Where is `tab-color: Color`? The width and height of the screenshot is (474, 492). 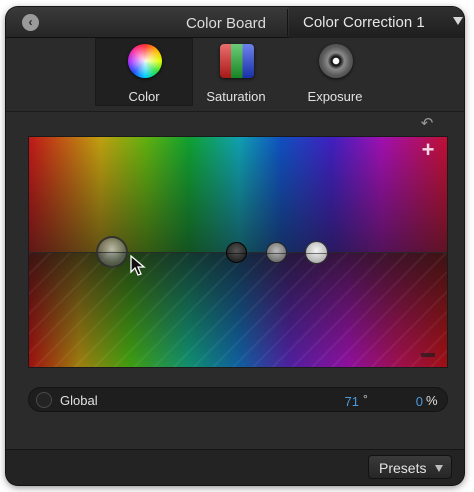 tab-color: Color is located at coordinates (144, 72).